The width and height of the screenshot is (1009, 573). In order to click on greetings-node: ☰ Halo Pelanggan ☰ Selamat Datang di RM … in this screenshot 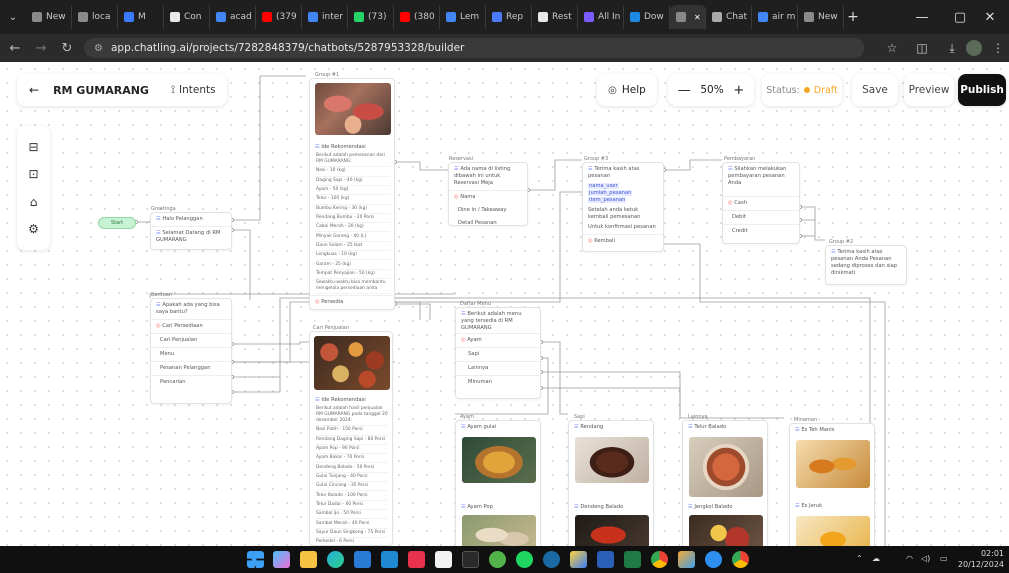, I will do `click(191, 231)`.